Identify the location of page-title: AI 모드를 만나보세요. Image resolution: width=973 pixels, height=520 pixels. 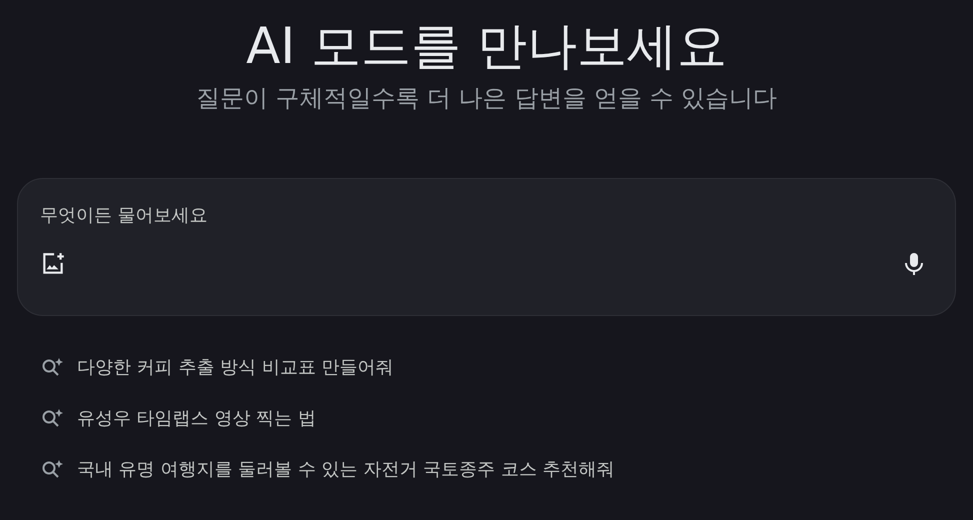
(486, 46).